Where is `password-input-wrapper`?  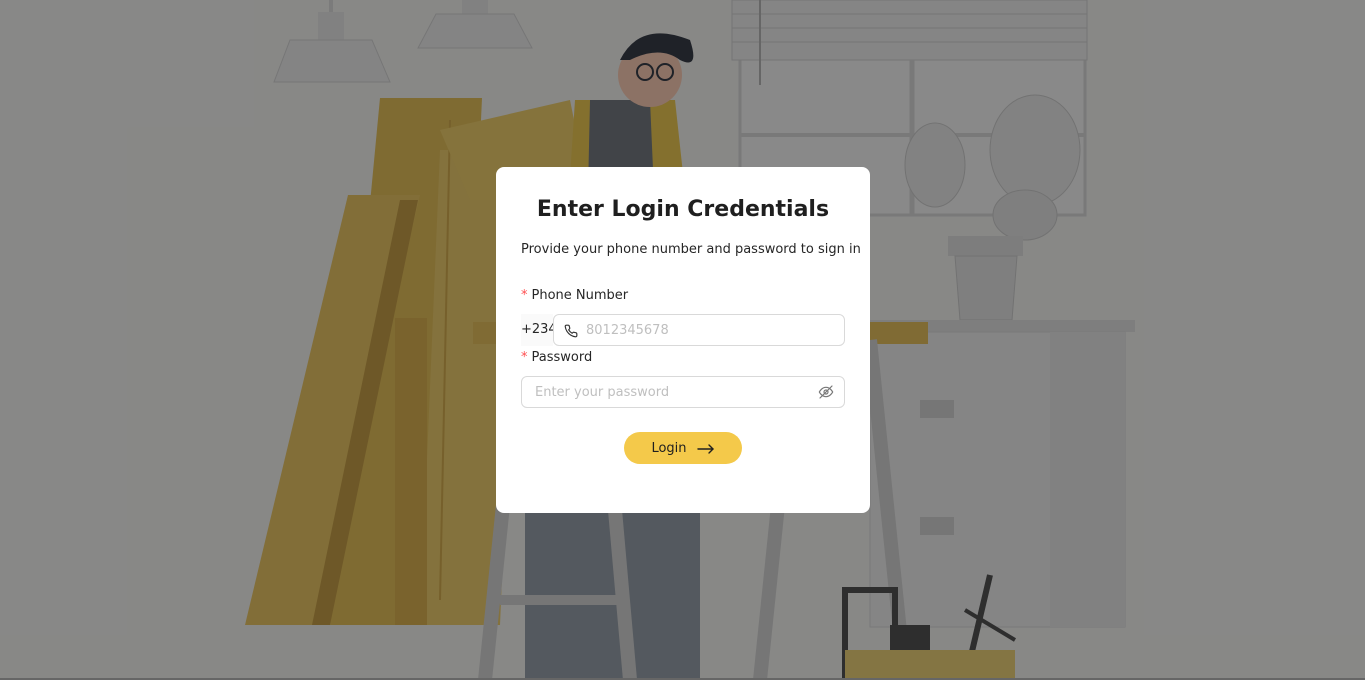 password-input-wrapper is located at coordinates (683, 392).